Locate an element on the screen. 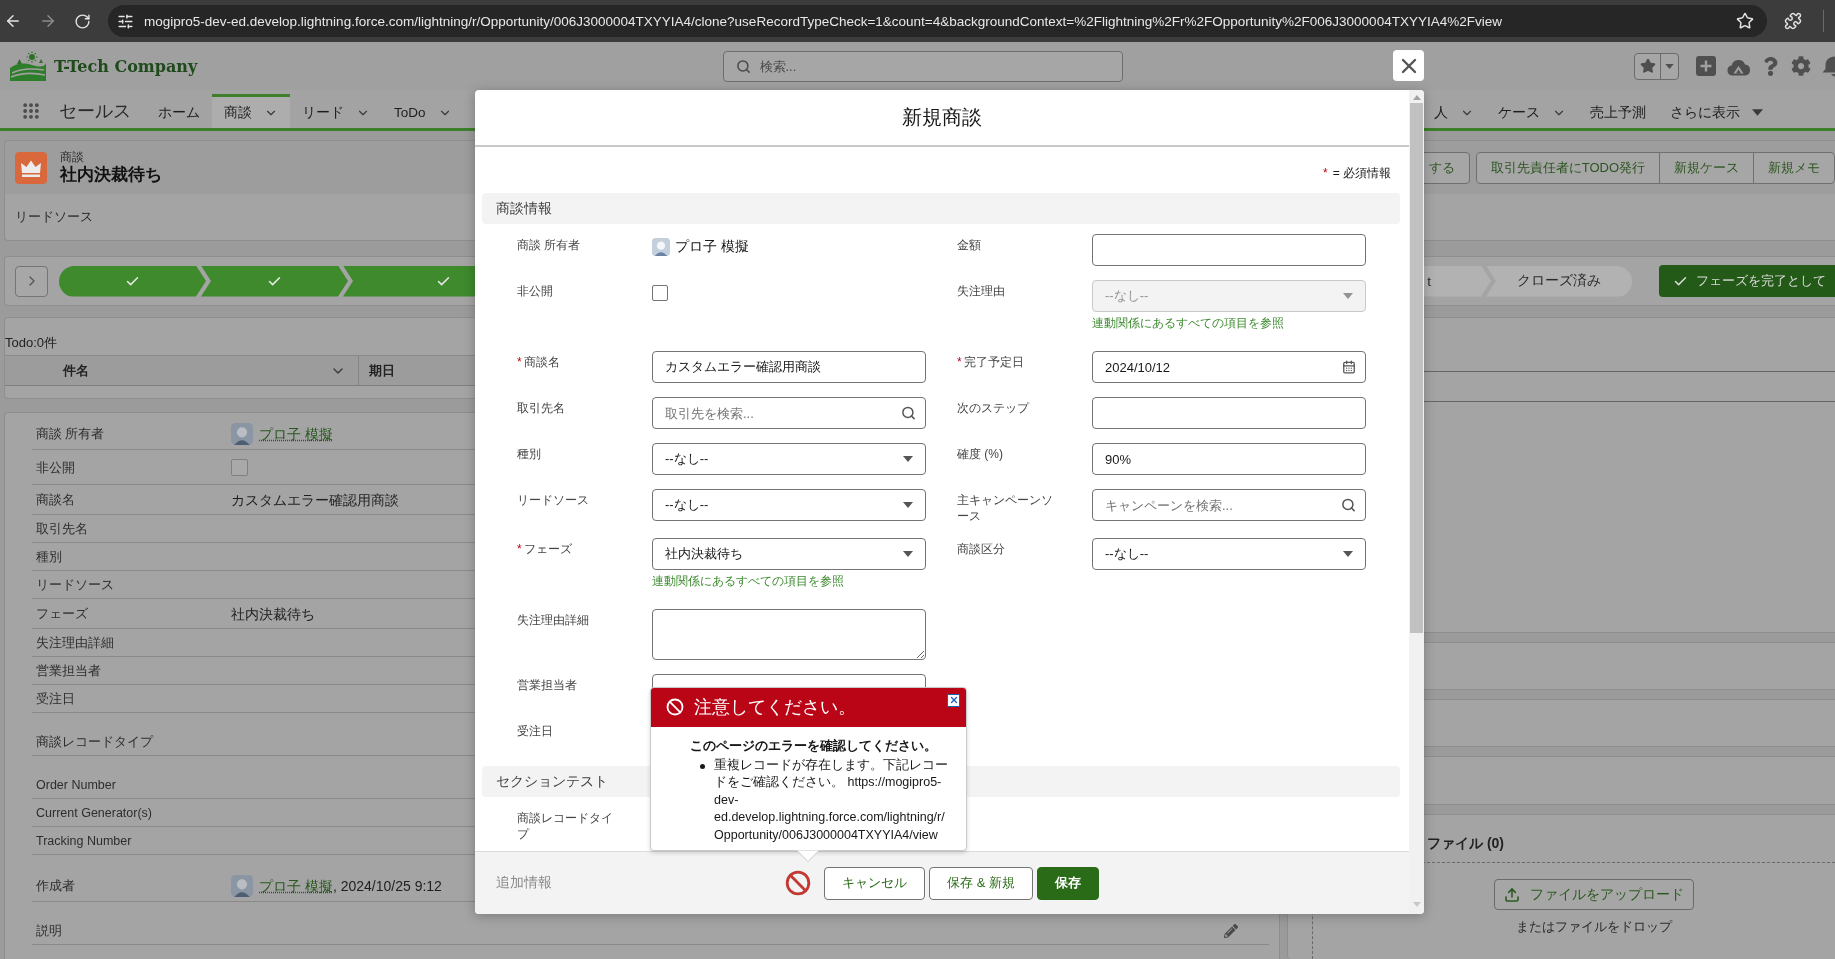  sliders-icon is located at coordinates (125, 21).